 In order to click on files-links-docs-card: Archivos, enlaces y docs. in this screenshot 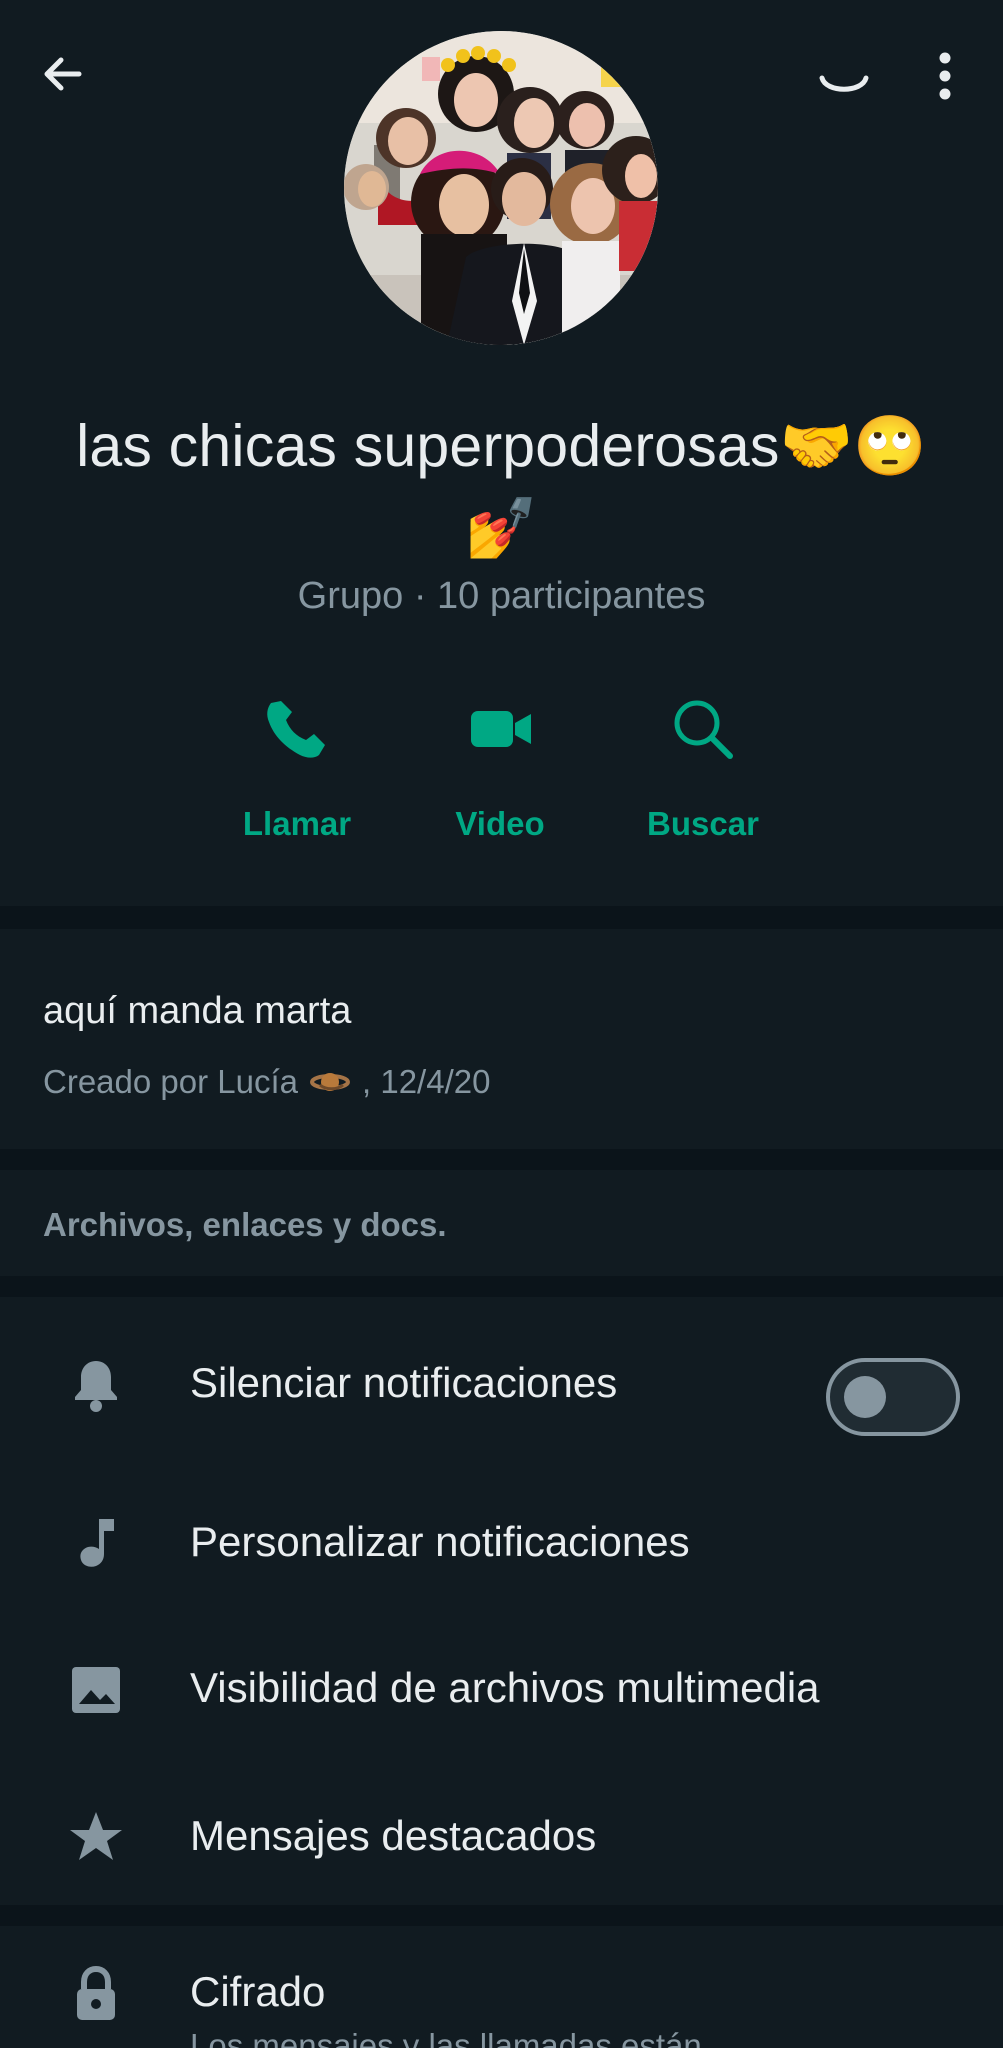, I will do `click(501, 1223)`.